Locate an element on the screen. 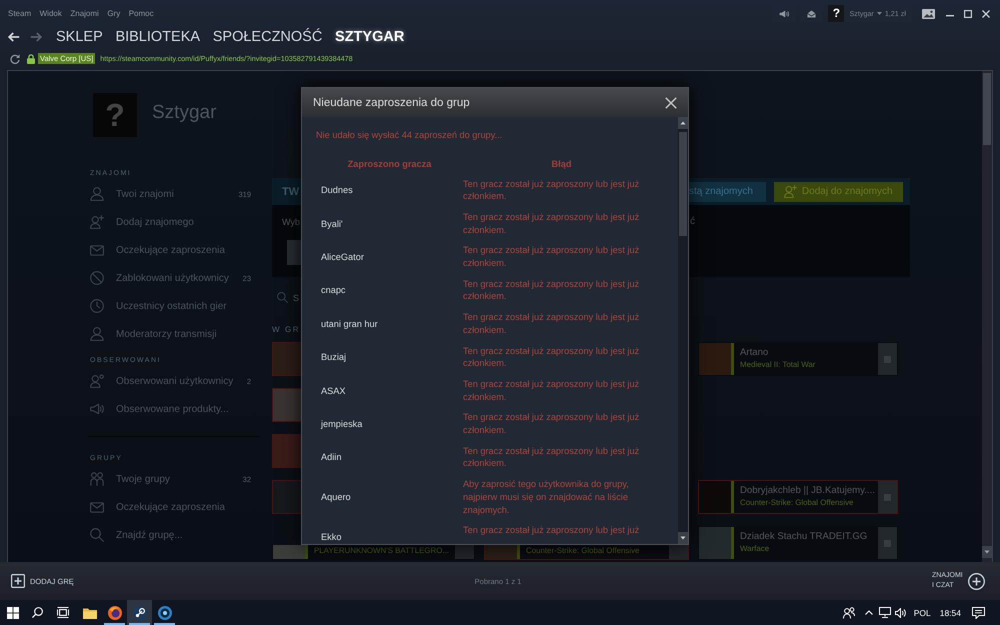  reload-icon is located at coordinates (15, 59).